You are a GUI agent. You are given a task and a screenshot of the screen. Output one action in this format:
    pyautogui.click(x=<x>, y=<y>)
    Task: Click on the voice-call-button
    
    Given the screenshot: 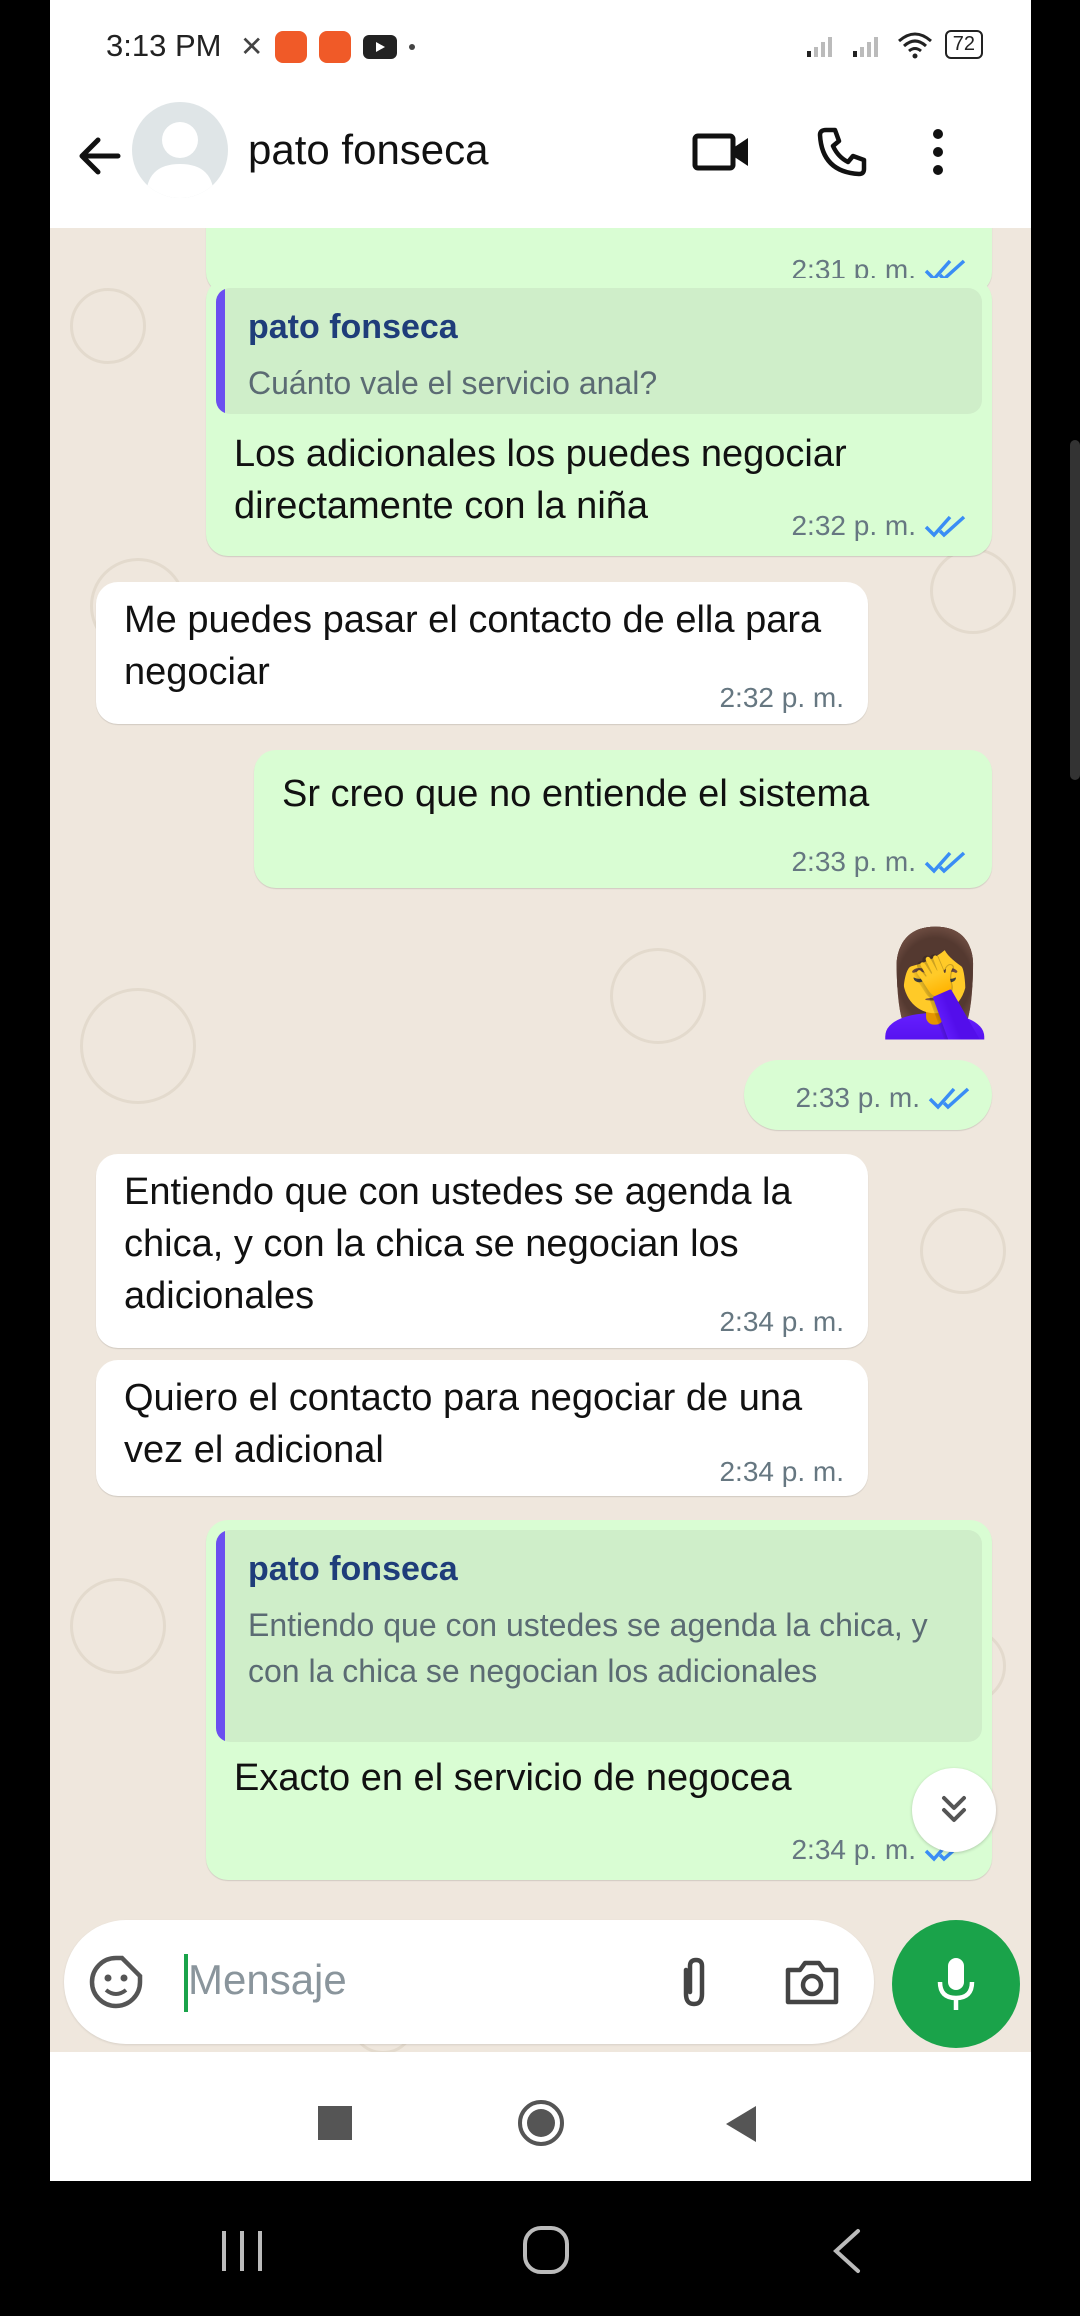 What is the action you would take?
    pyautogui.click(x=842, y=152)
    